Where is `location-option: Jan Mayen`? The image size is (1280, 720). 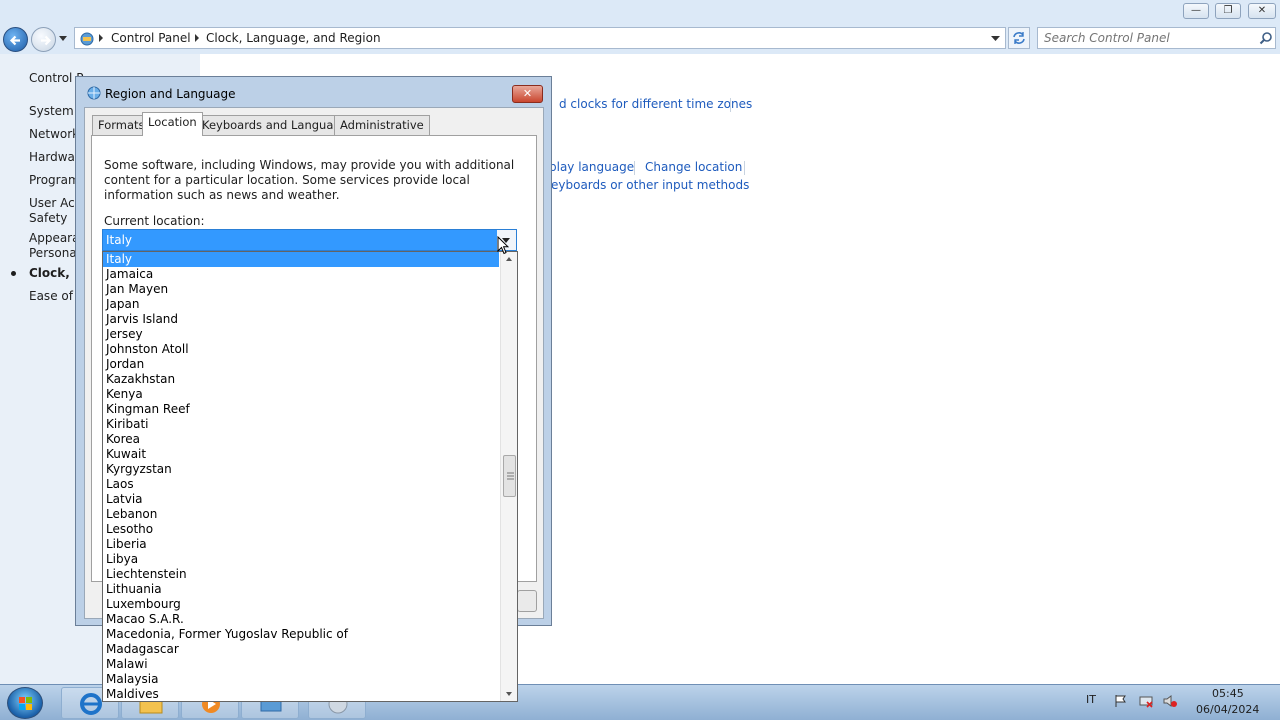 location-option: Jan Mayen is located at coordinates (301, 289).